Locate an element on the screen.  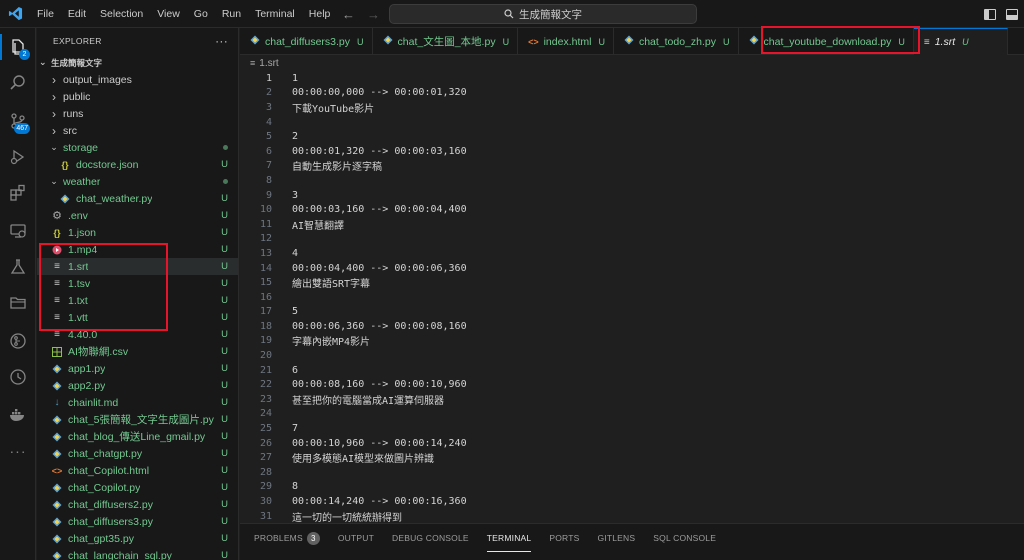
remote-explorer-activity-icon is located at coordinates (18, 231).